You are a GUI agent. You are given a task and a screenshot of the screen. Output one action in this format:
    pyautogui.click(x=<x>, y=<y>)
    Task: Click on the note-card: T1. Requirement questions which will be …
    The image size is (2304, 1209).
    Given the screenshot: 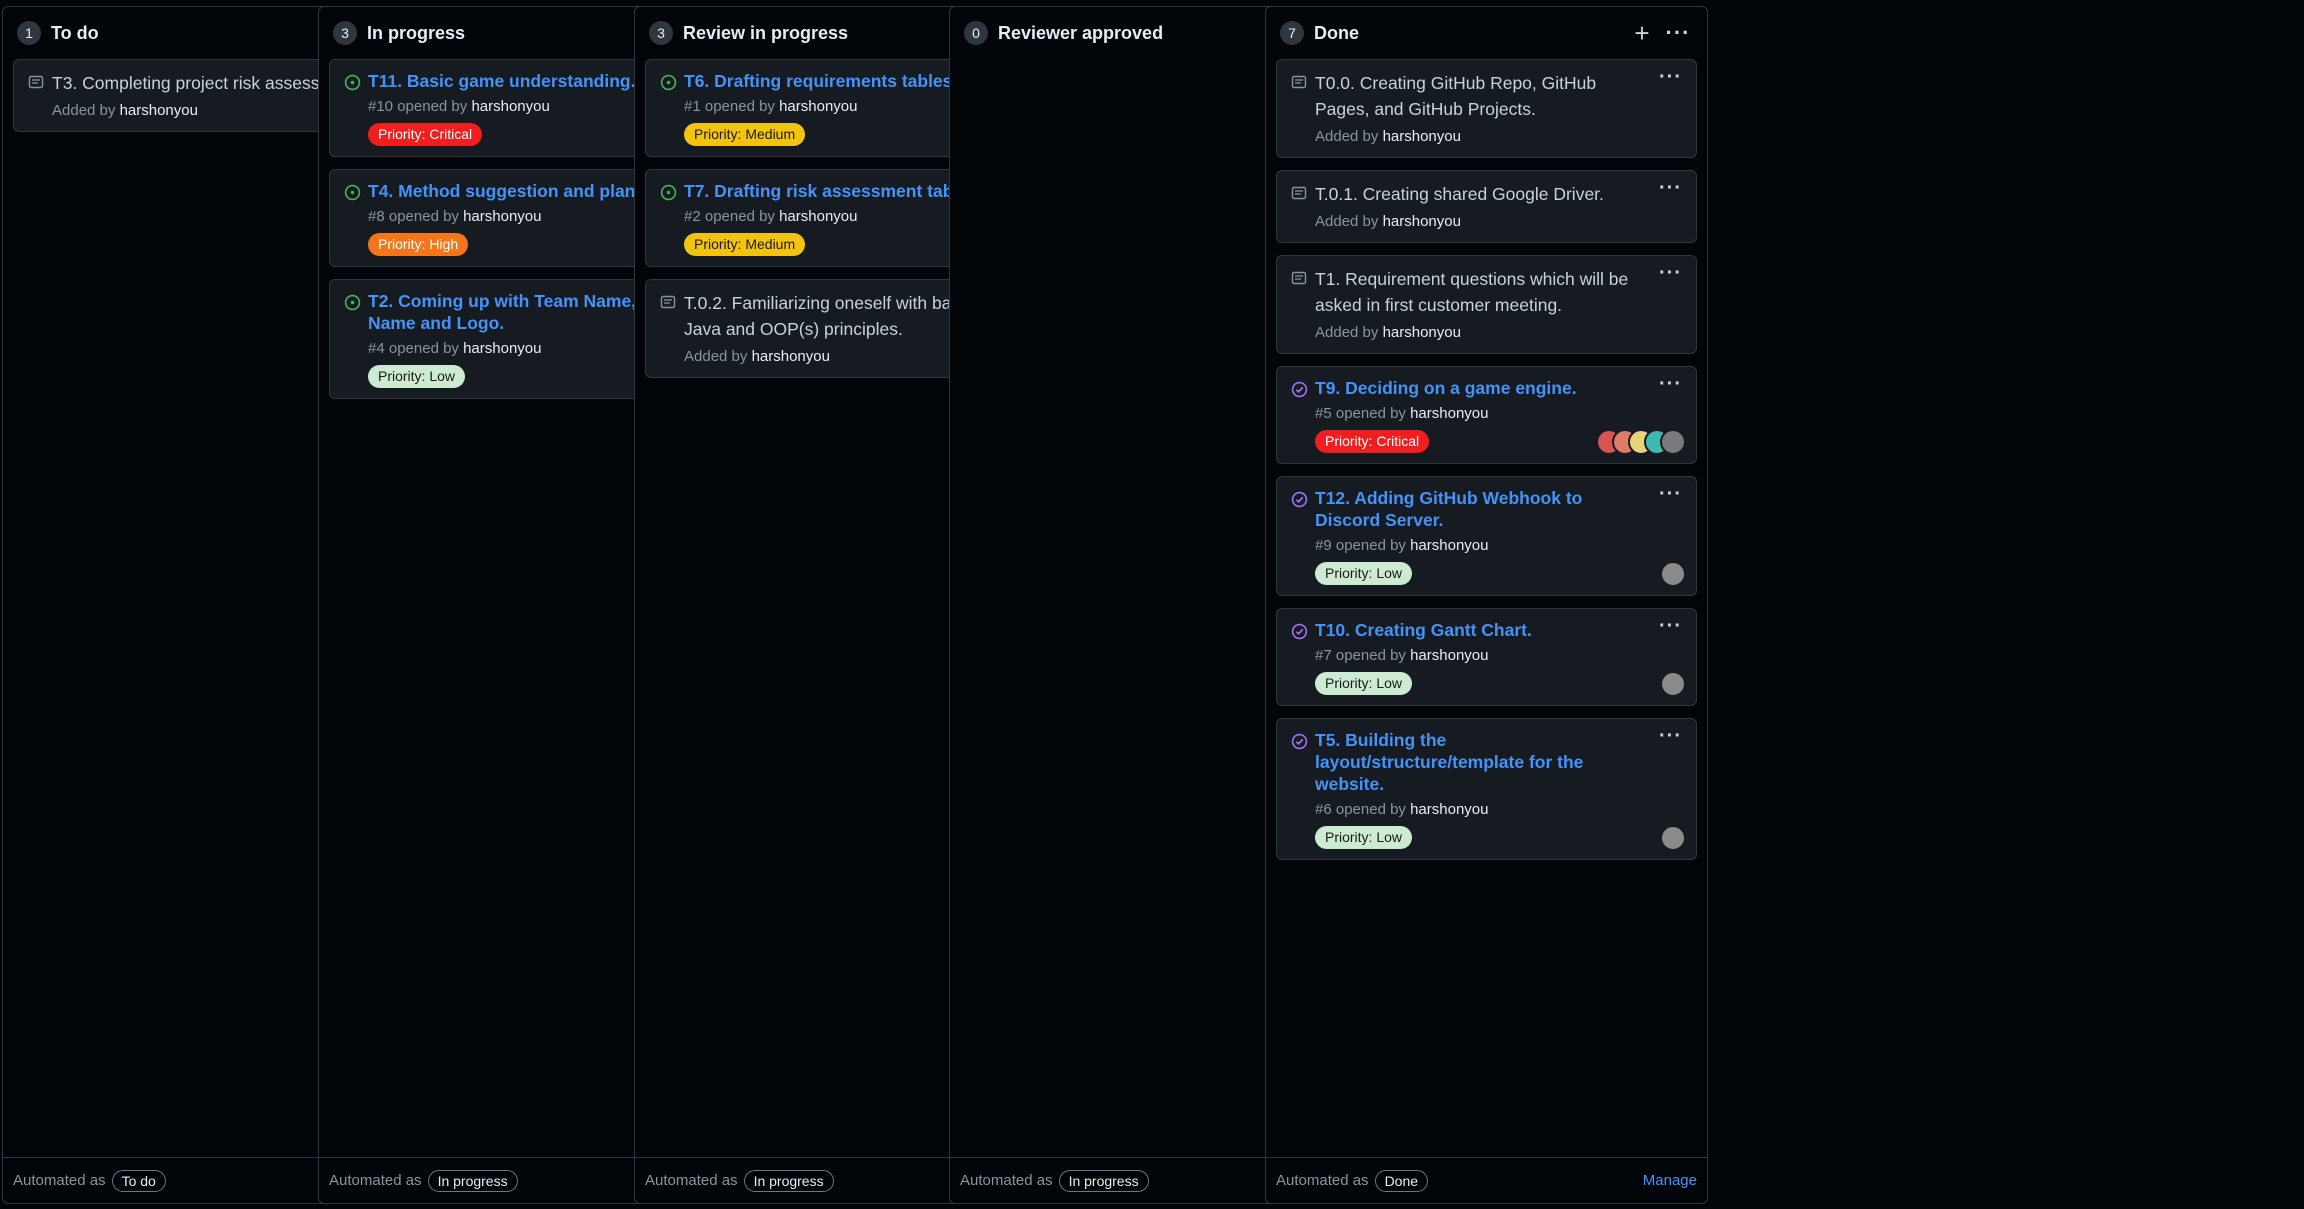 What is the action you would take?
    pyautogui.click(x=1486, y=304)
    